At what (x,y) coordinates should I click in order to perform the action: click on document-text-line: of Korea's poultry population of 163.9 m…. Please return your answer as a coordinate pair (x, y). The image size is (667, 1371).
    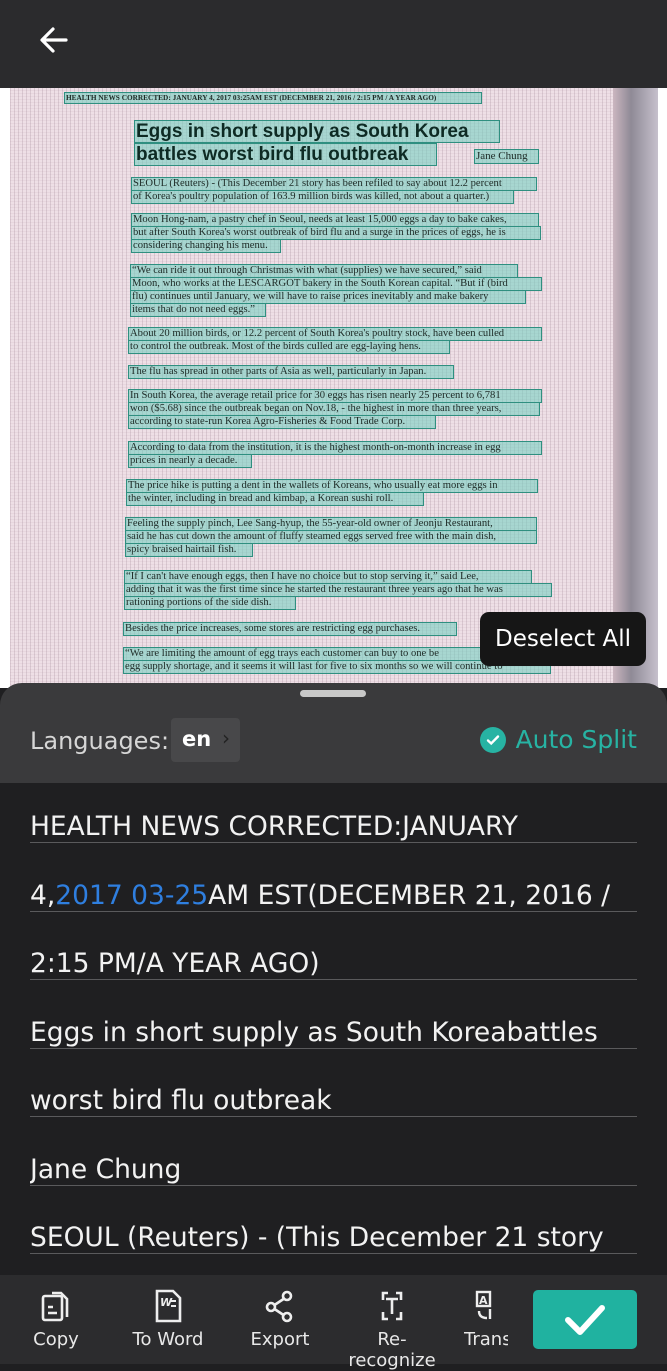
    Looking at the image, I should click on (322, 197).